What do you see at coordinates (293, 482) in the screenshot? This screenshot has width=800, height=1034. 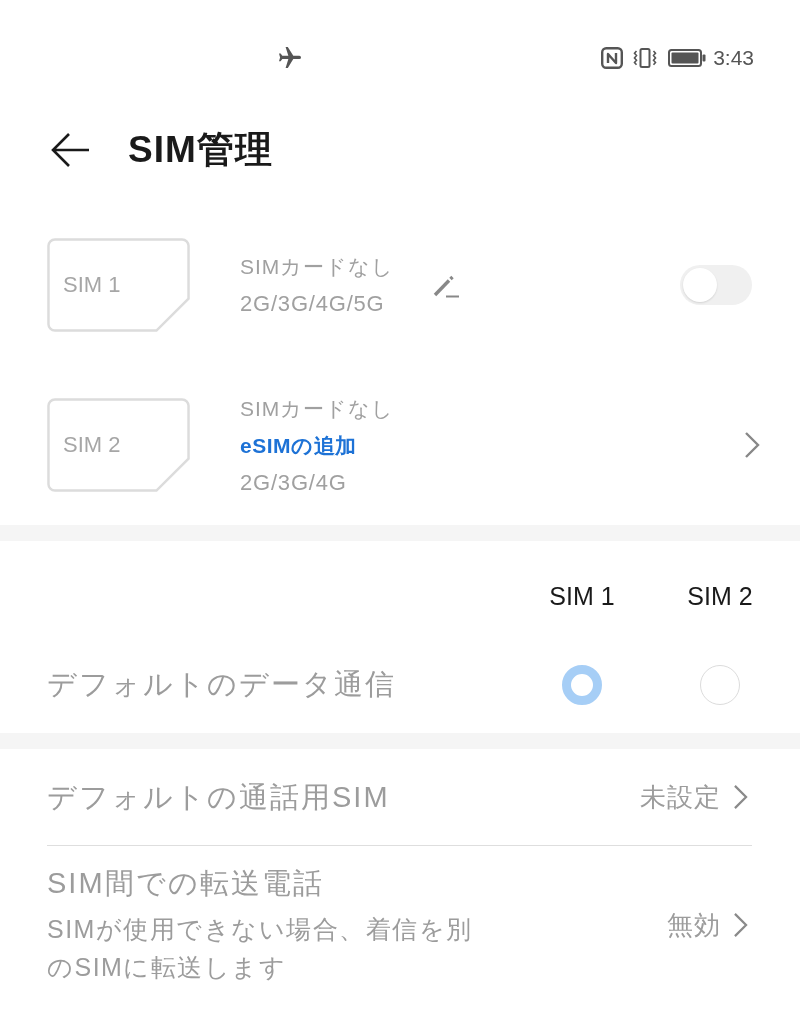 I see `network-types: 2G/3G/4G` at bounding box center [293, 482].